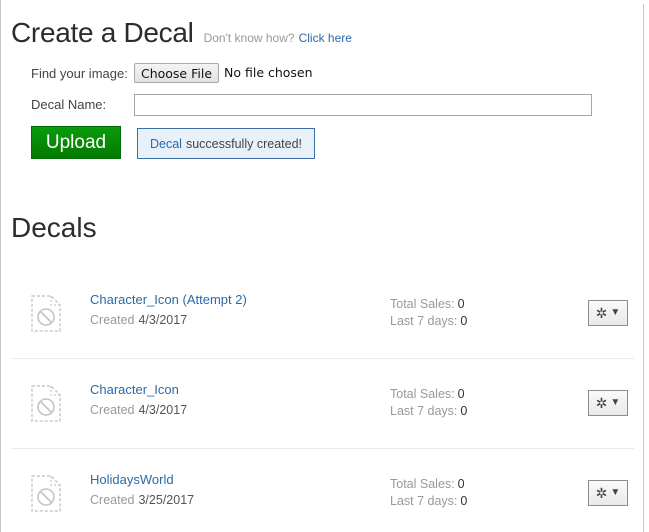  I want to click on page-border-left, so click(0, 266).